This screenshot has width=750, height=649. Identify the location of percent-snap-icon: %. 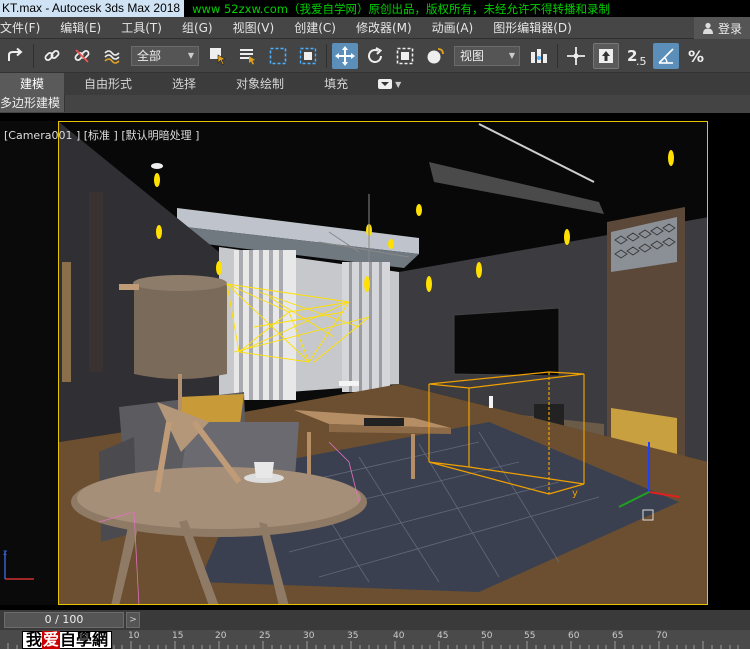
(696, 56).